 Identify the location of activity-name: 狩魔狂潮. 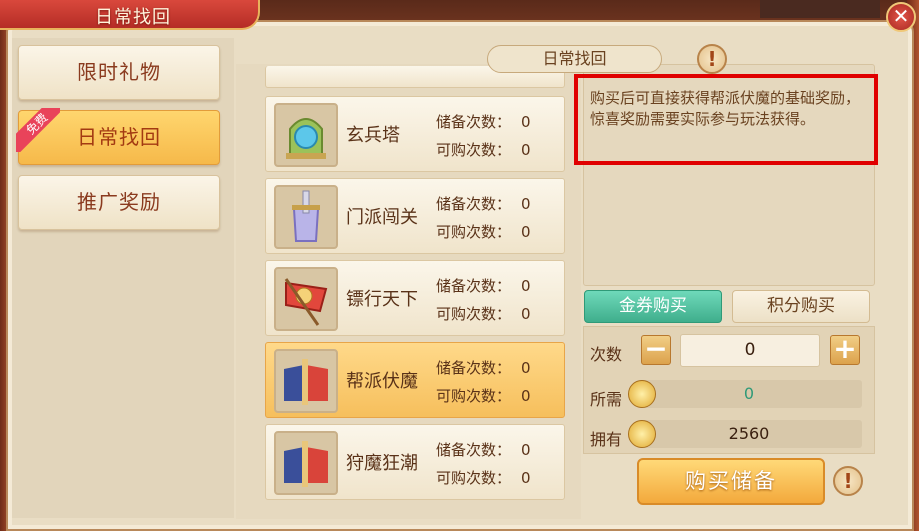
(382, 463).